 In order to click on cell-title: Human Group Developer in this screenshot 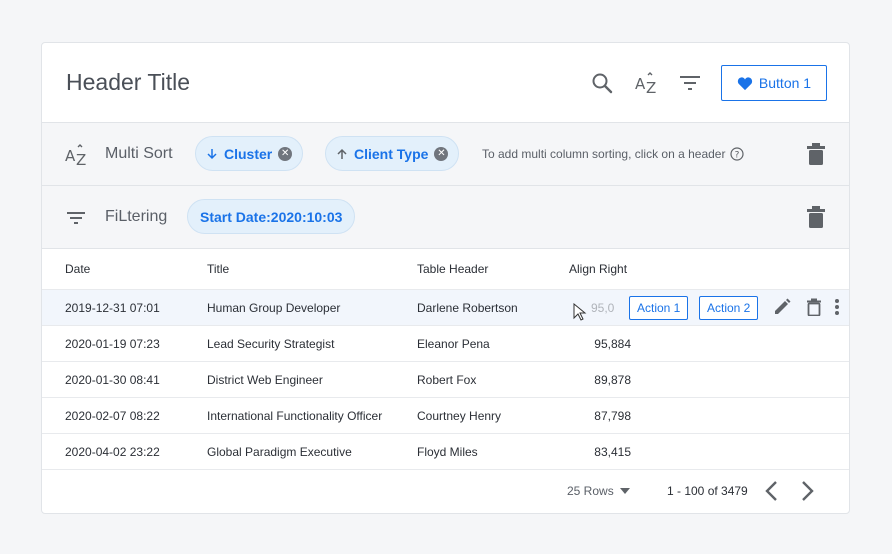, I will do `click(274, 308)`.